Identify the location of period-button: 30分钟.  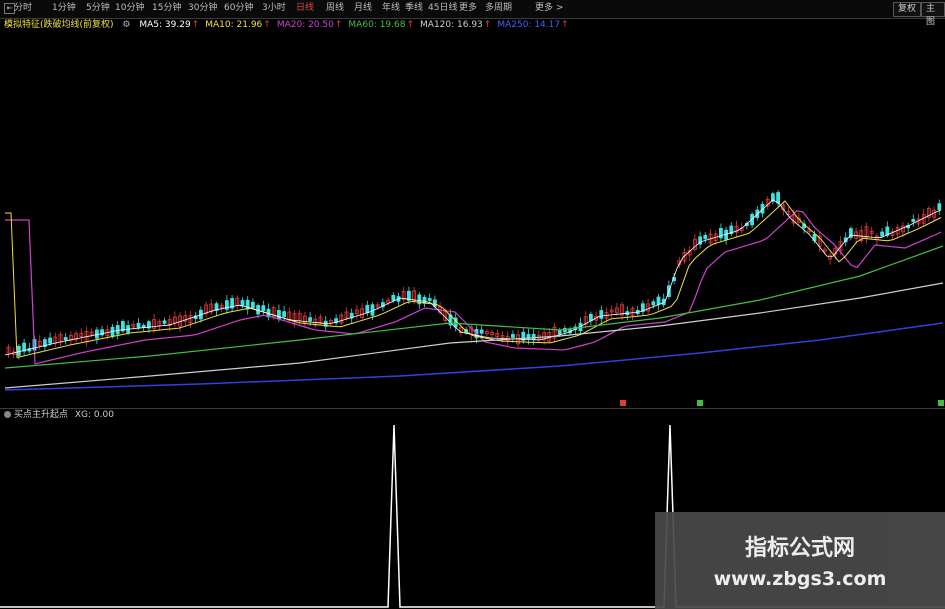
(202, 8).